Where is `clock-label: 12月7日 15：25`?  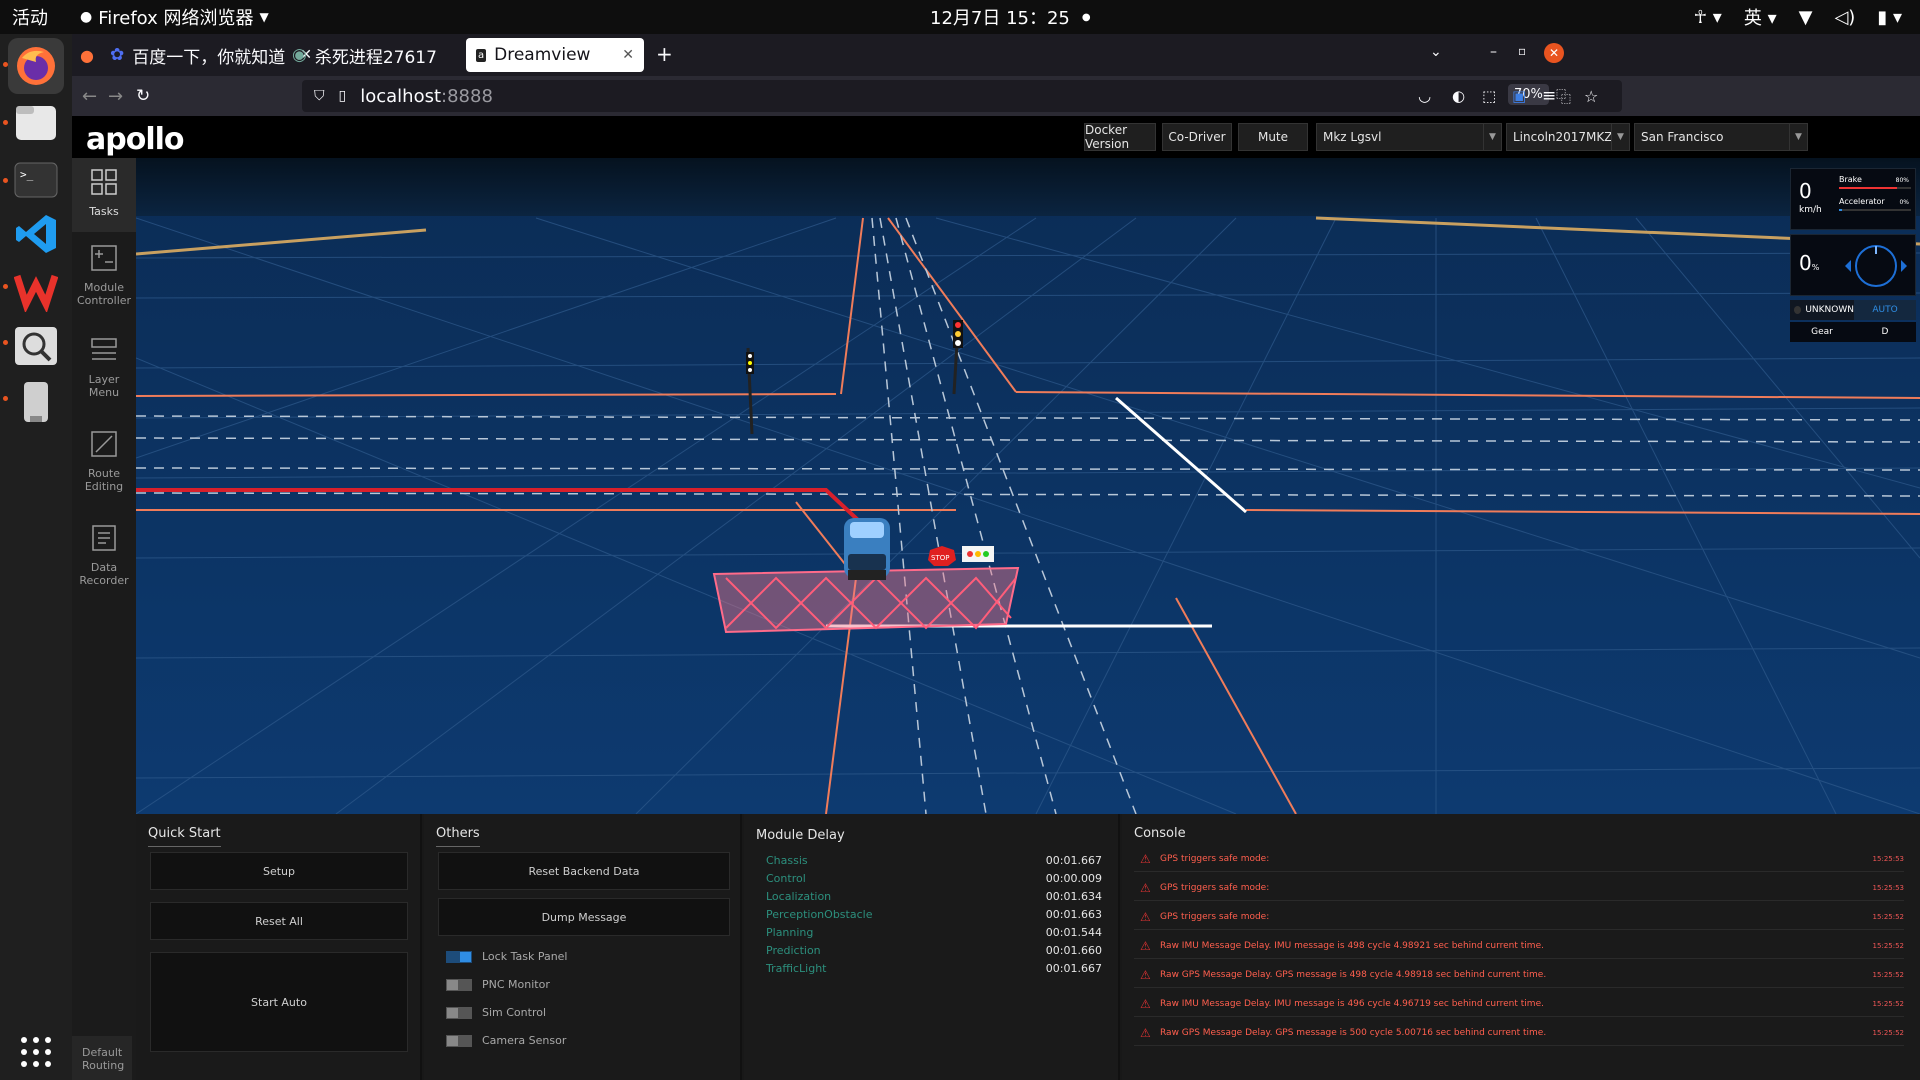
clock-label: 12月7日 15：25 is located at coordinates (1000, 18).